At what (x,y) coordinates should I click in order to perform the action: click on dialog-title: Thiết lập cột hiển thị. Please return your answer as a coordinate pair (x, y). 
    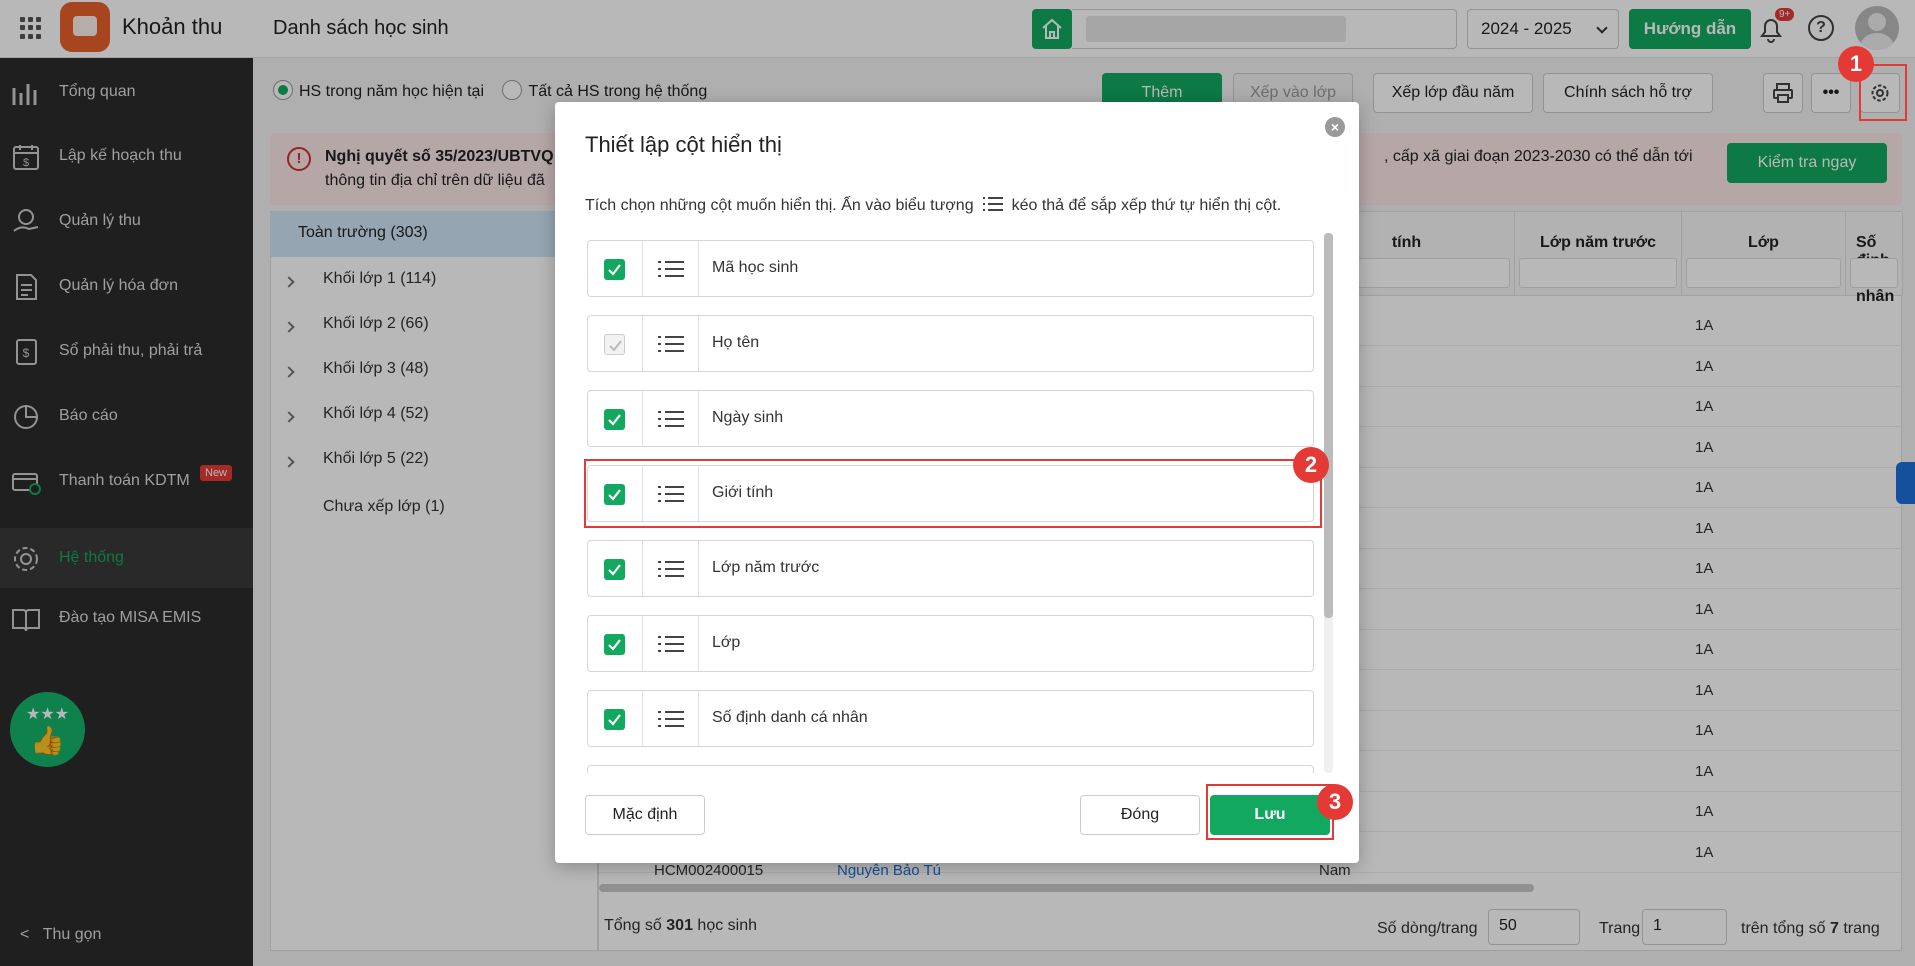
    Looking at the image, I should click on (683, 144).